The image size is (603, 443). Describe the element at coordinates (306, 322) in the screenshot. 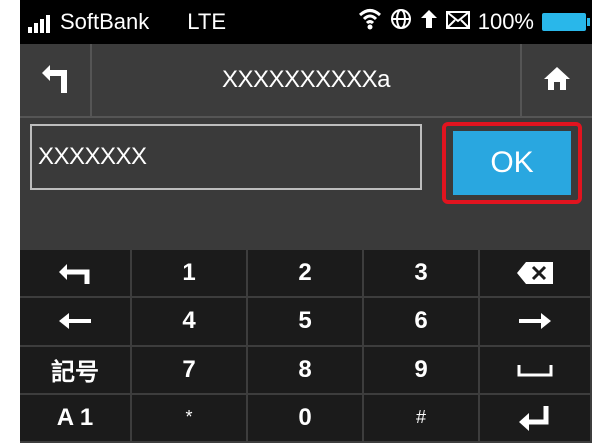

I see `key-5: 5` at that location.